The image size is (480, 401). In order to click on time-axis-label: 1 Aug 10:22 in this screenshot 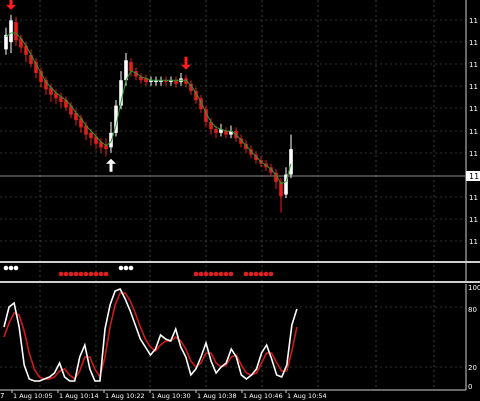, I will do `click(125, 396)`.